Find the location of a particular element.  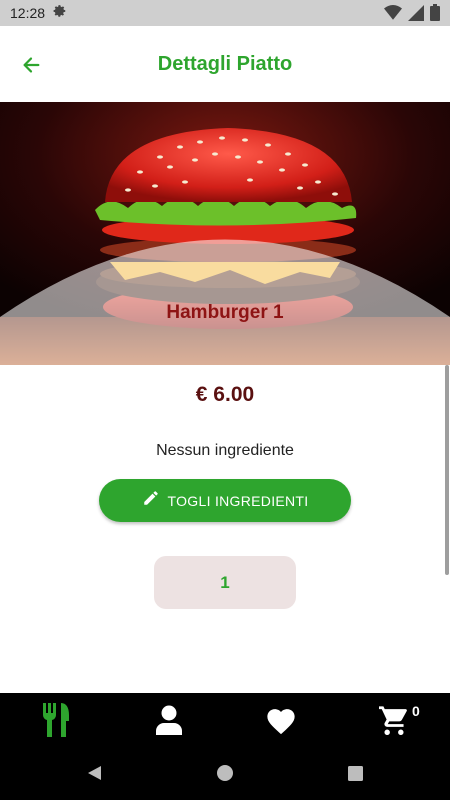

battery-icon is located at coordinates (435, 15).